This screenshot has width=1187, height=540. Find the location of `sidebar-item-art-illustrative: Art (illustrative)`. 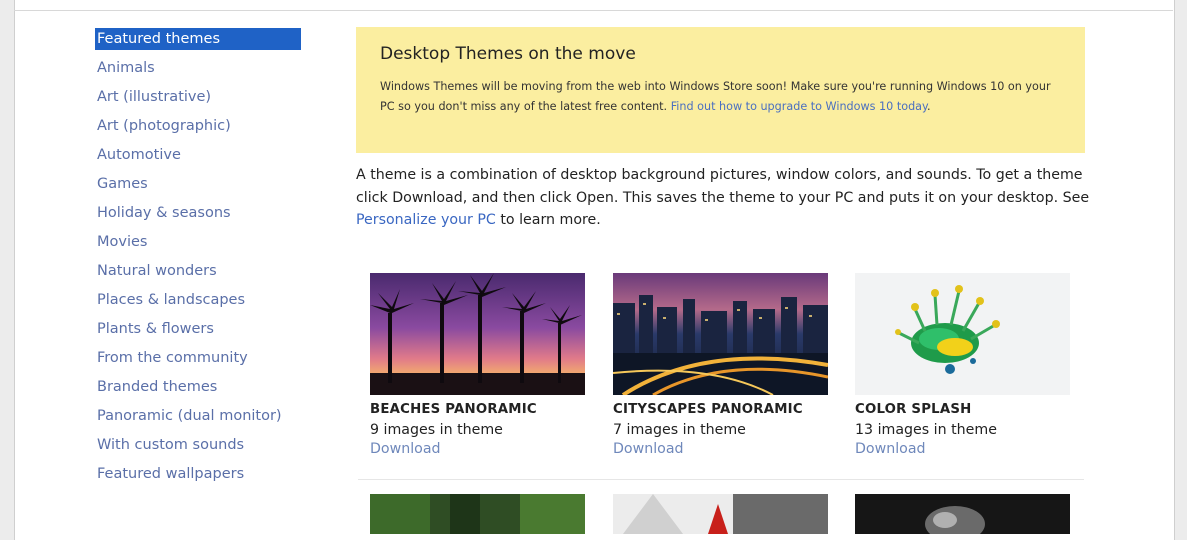

sidebar-item-art-illustrative: Art (illustrative) is located at coordinates (198, 100).